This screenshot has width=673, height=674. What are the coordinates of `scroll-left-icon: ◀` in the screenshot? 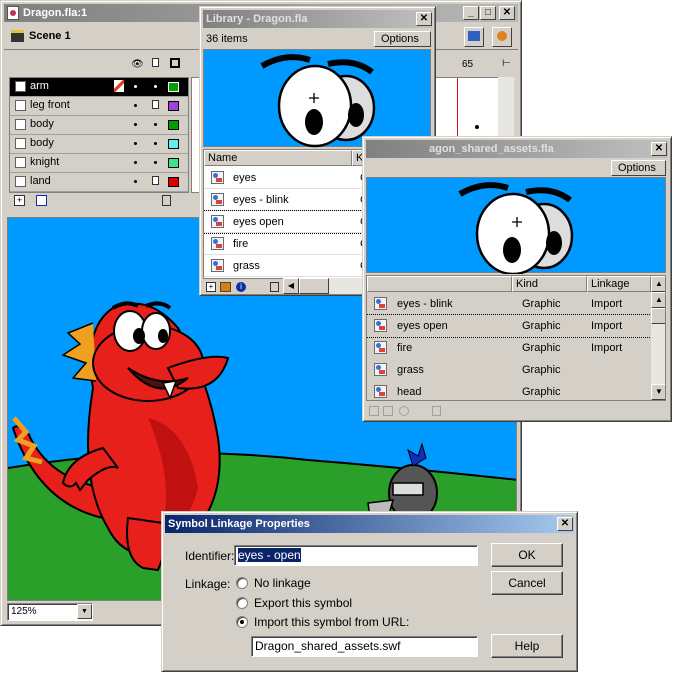 It's located at (291, 286).